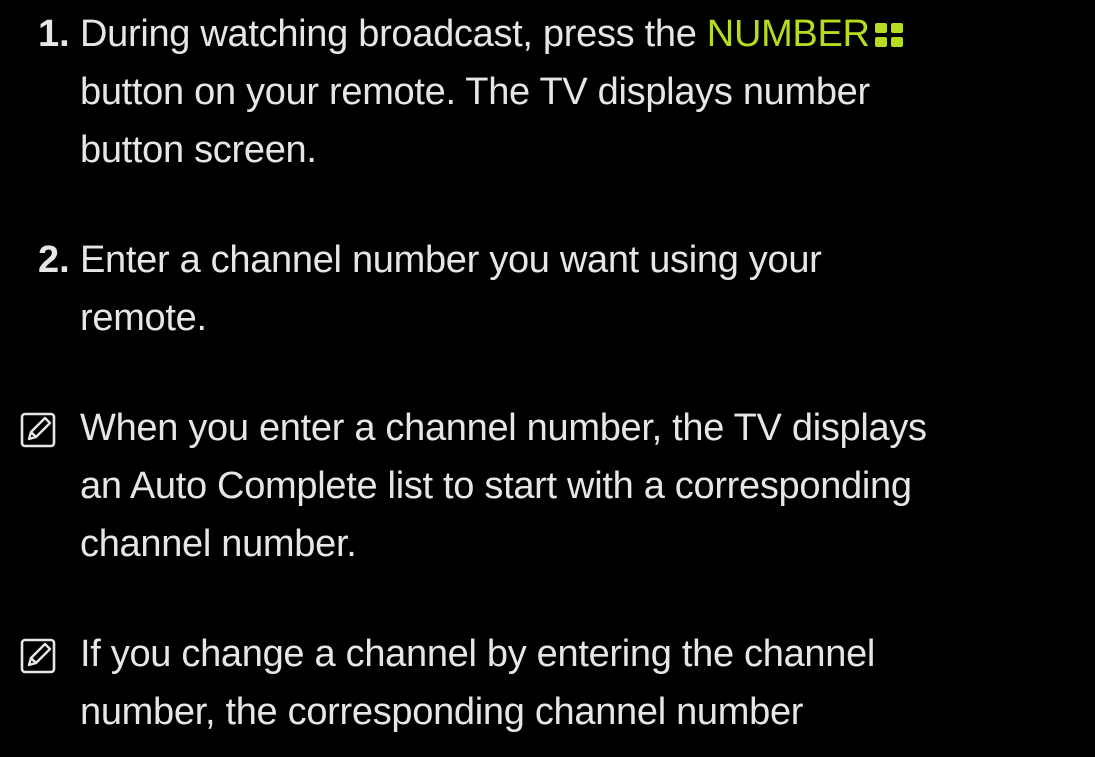 The width and height of the screenshot is (1095, 757). Describe the element at coordinates (888, 35) in the screenshot. I see `grid-icon` at that location.